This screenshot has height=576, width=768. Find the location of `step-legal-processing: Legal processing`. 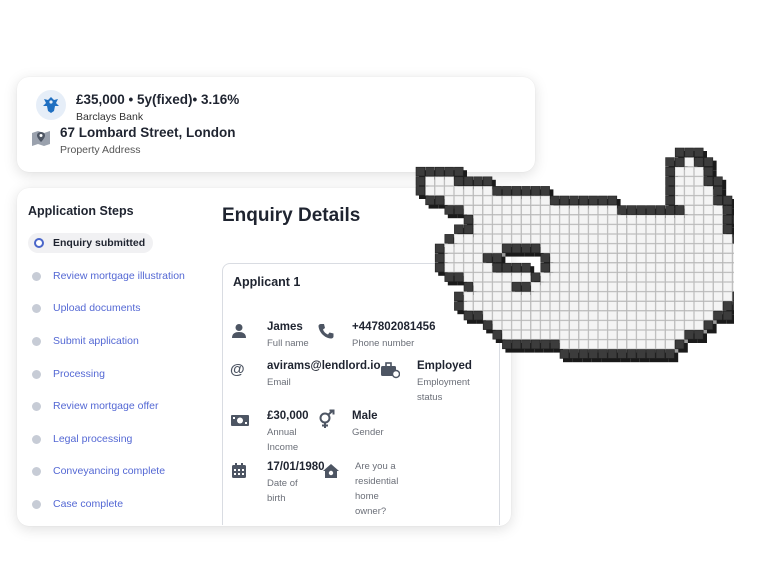

step-legal-processing: Legal processing is located at coordinates (80, 439).